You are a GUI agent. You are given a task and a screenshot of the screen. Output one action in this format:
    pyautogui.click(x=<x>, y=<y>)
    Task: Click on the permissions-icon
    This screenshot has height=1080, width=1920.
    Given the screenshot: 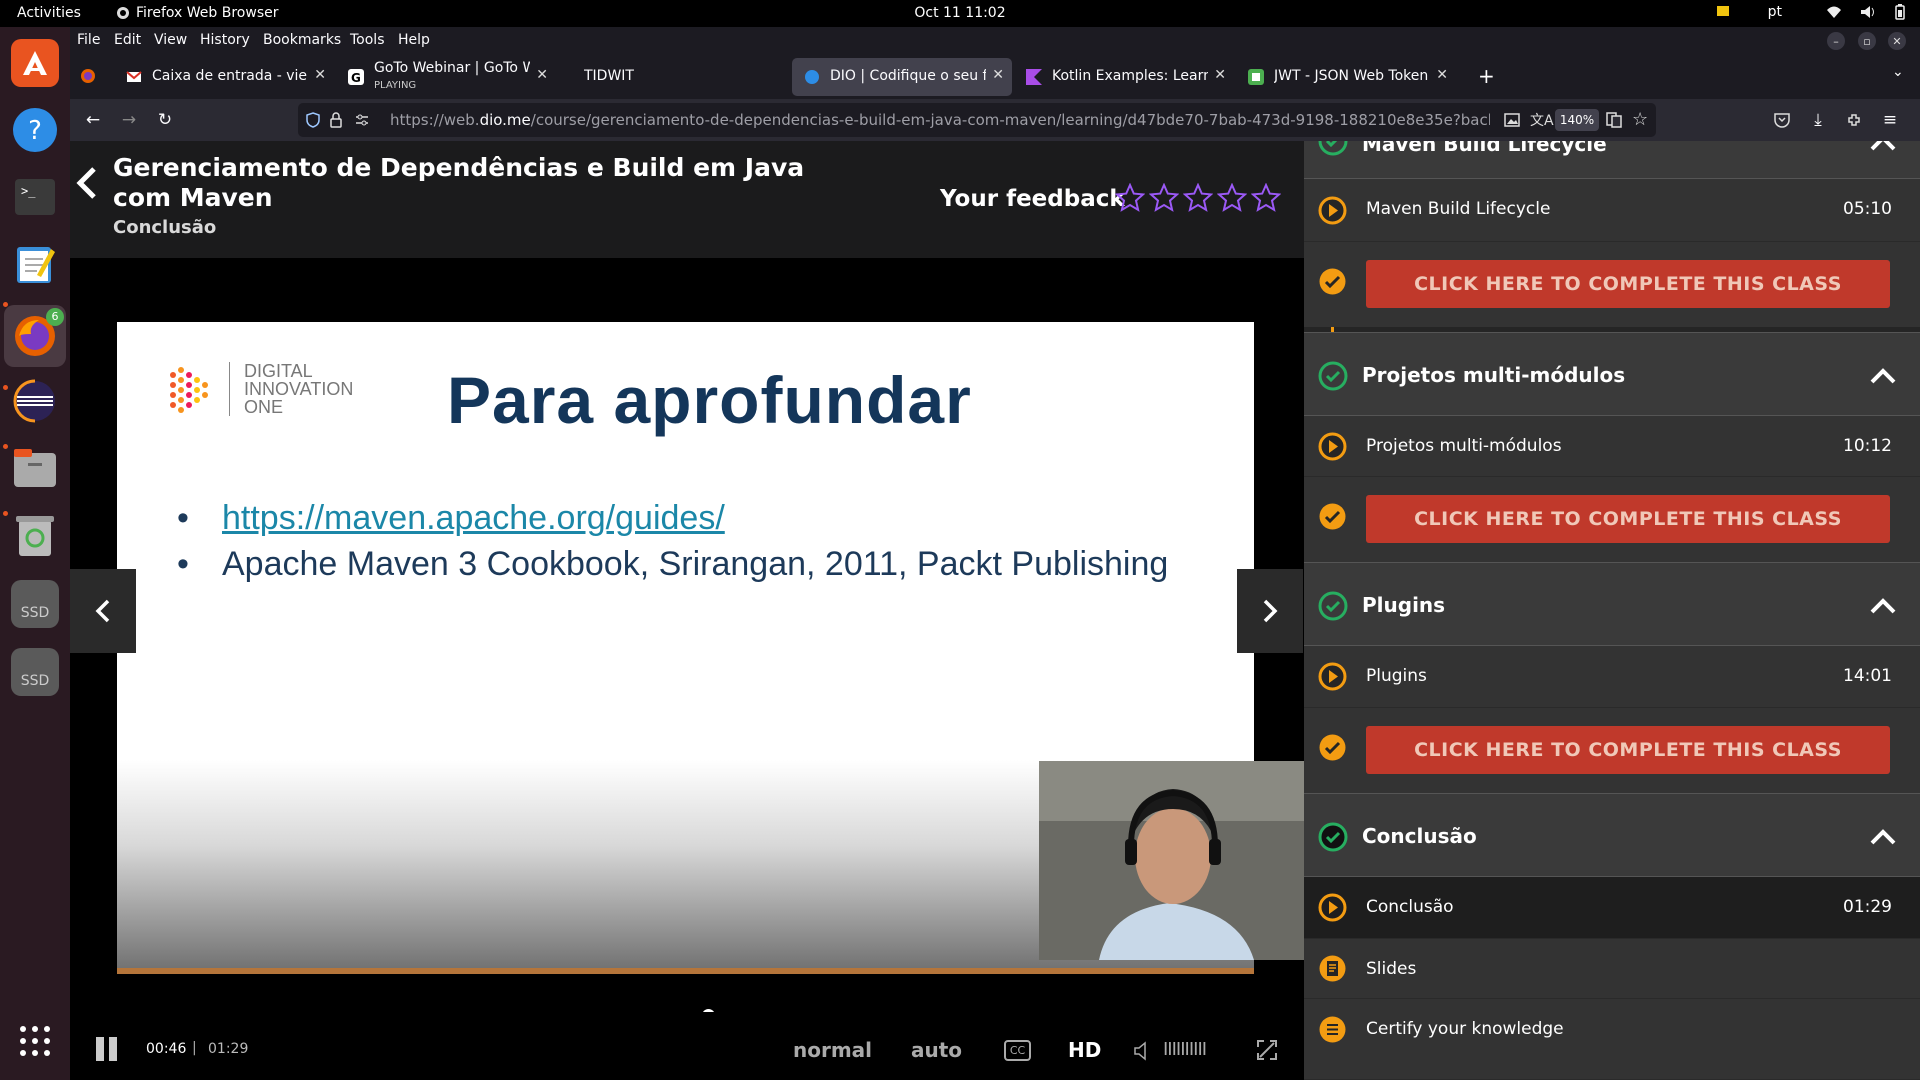 What is the action you would take?
    pyautogui.click(x=362, y=120)
    